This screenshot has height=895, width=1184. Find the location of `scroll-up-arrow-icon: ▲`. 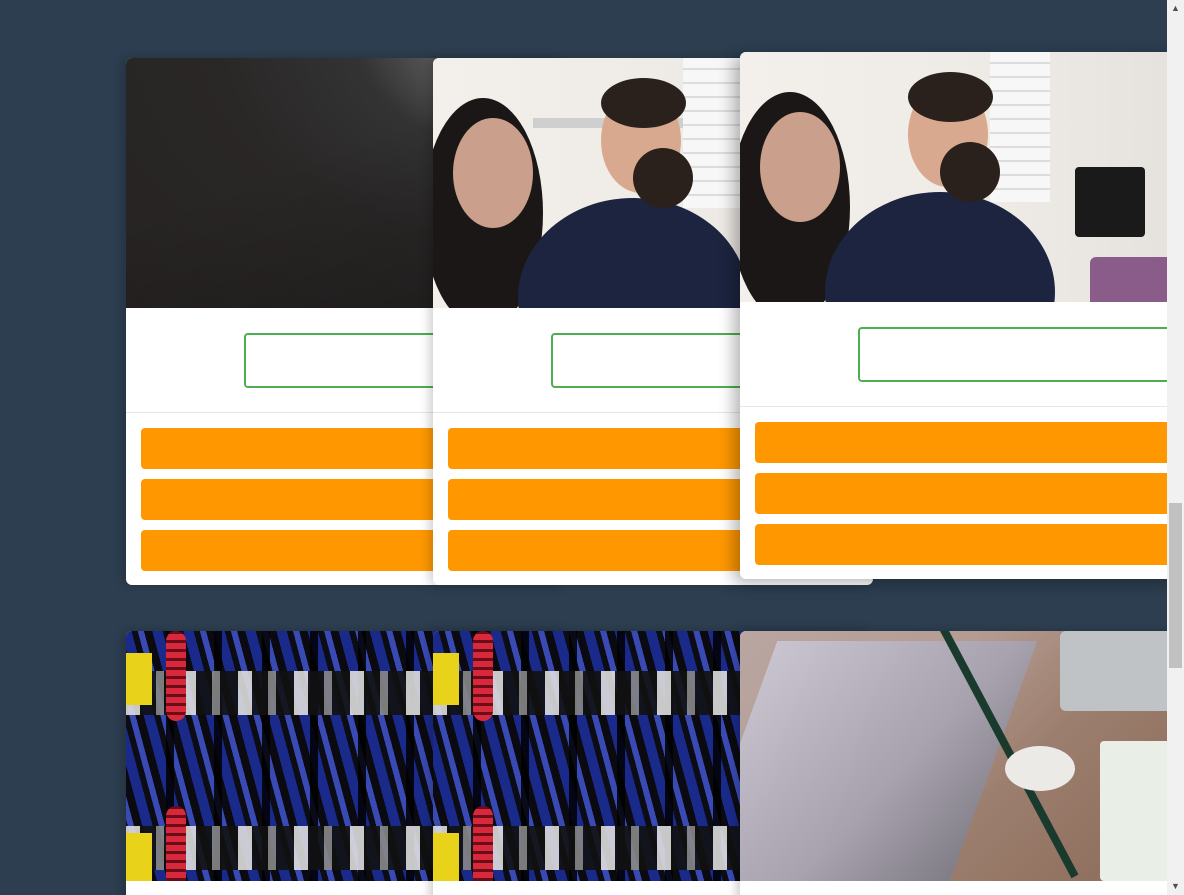

scroll-up-arrow-icon: ▲ is located at coordinates (1175, 8).